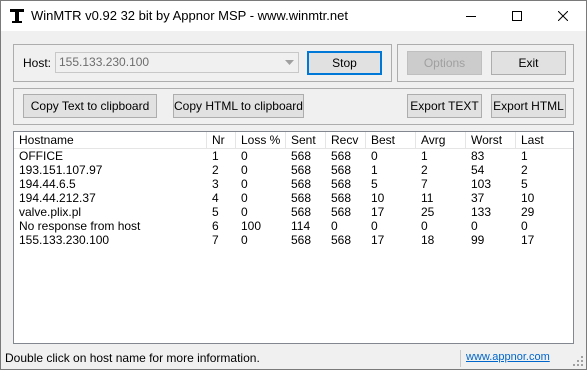  I want to click on maximize-icon, so click(517, 16).